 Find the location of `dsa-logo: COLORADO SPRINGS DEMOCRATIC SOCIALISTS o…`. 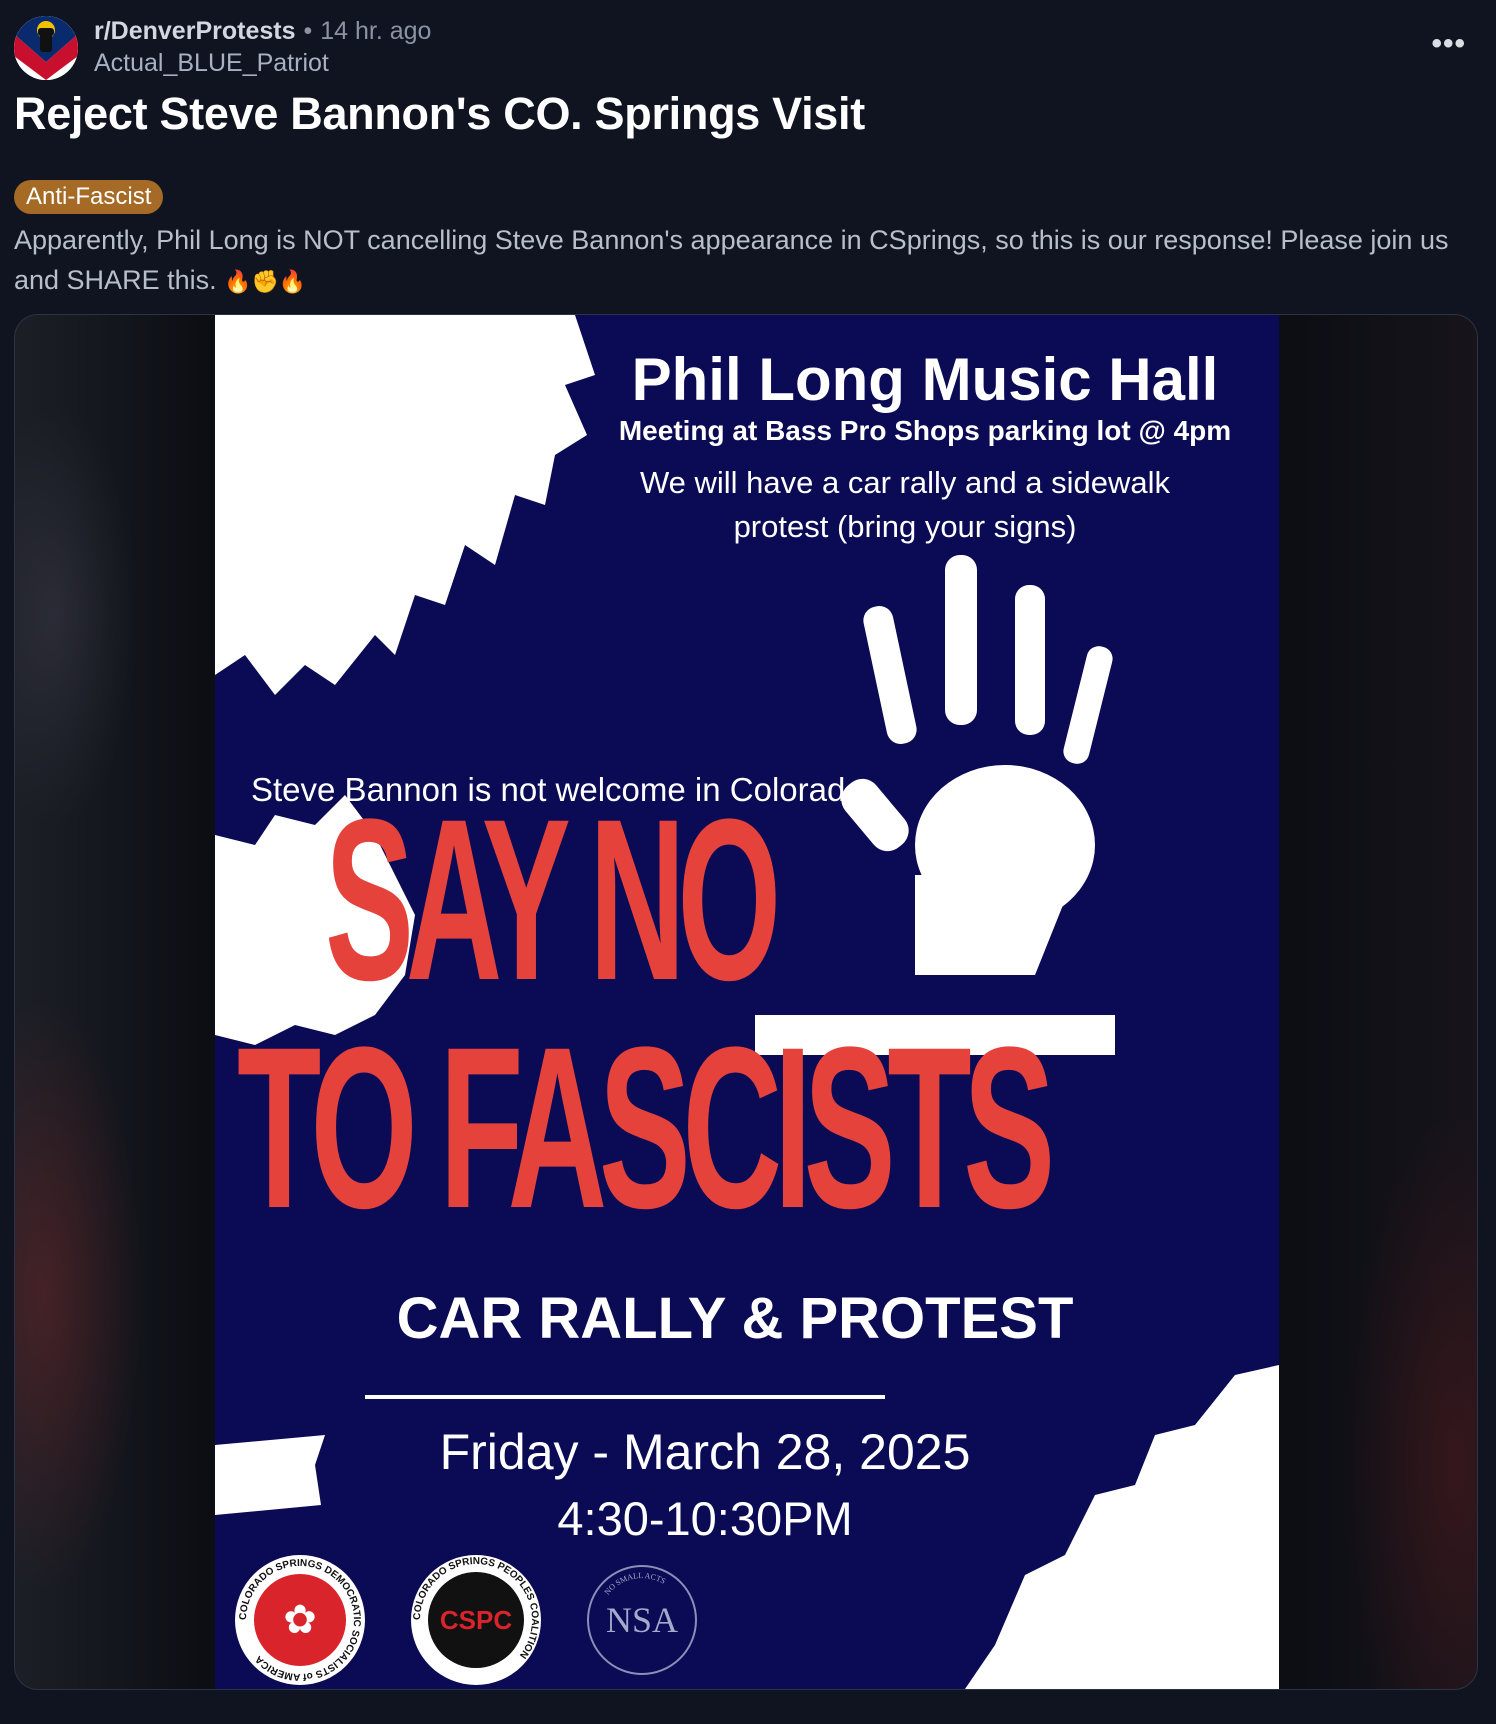

dsa-logo: COLORADO SPRINGS DEMOCRATIC SOCIALISTS o… is located at coordinates (300, 1620).